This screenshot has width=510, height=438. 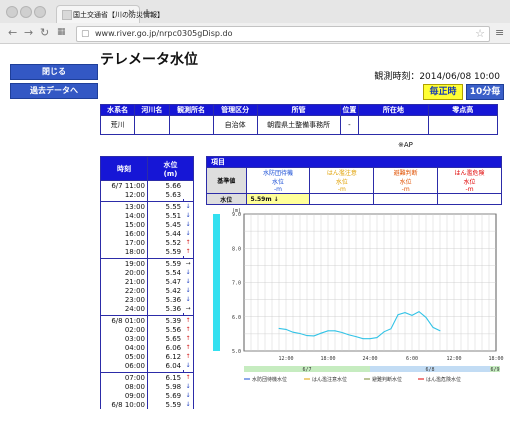 What do you see at coordinates (369, 359) in the screenshot?
I see `x-tick-label: 24:00` at bounding box center [369, 359].